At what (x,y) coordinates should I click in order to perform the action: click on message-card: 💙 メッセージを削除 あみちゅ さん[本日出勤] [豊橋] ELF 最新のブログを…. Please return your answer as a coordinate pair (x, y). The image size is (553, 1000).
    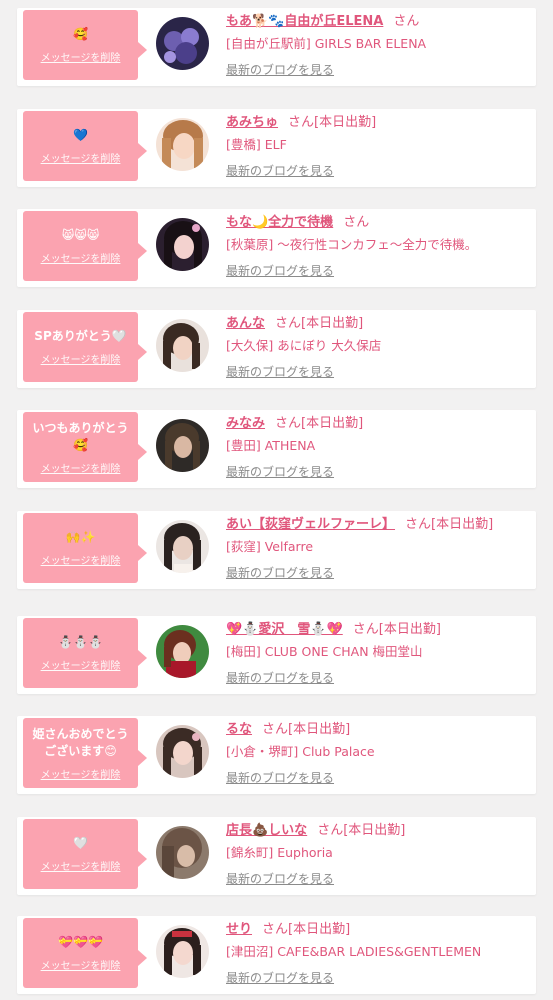
    Looking at the image, I should click on (276, 148).